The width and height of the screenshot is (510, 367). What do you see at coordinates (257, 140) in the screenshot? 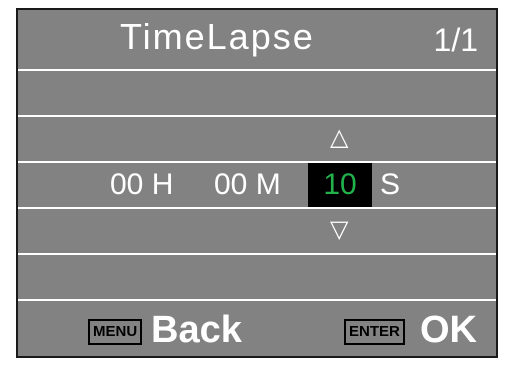
I see `menu-row-arrow-up: △` at bounding box center [257, 140].